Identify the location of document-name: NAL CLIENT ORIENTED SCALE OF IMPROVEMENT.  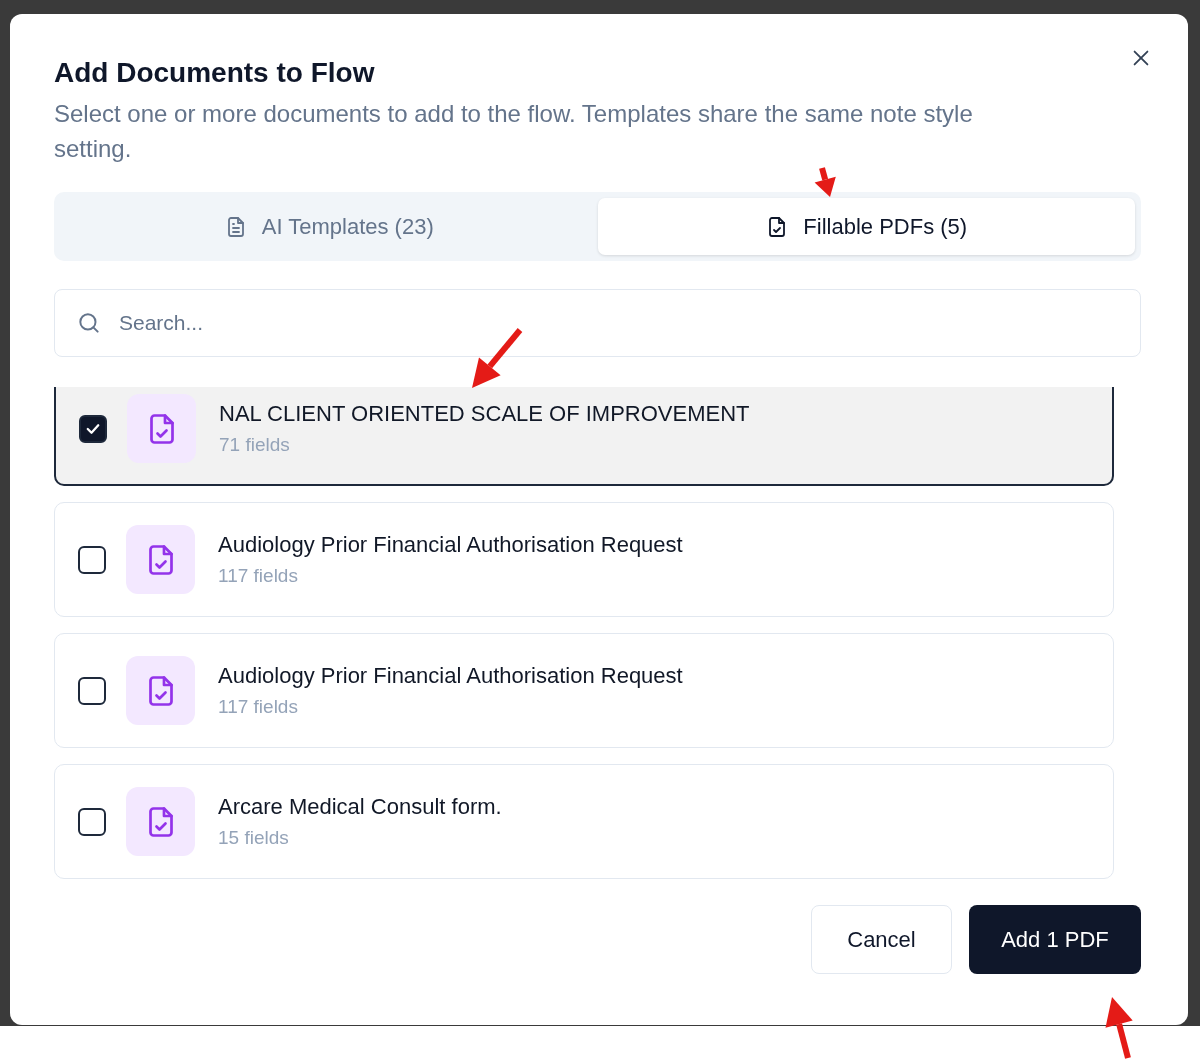
(484, 414).